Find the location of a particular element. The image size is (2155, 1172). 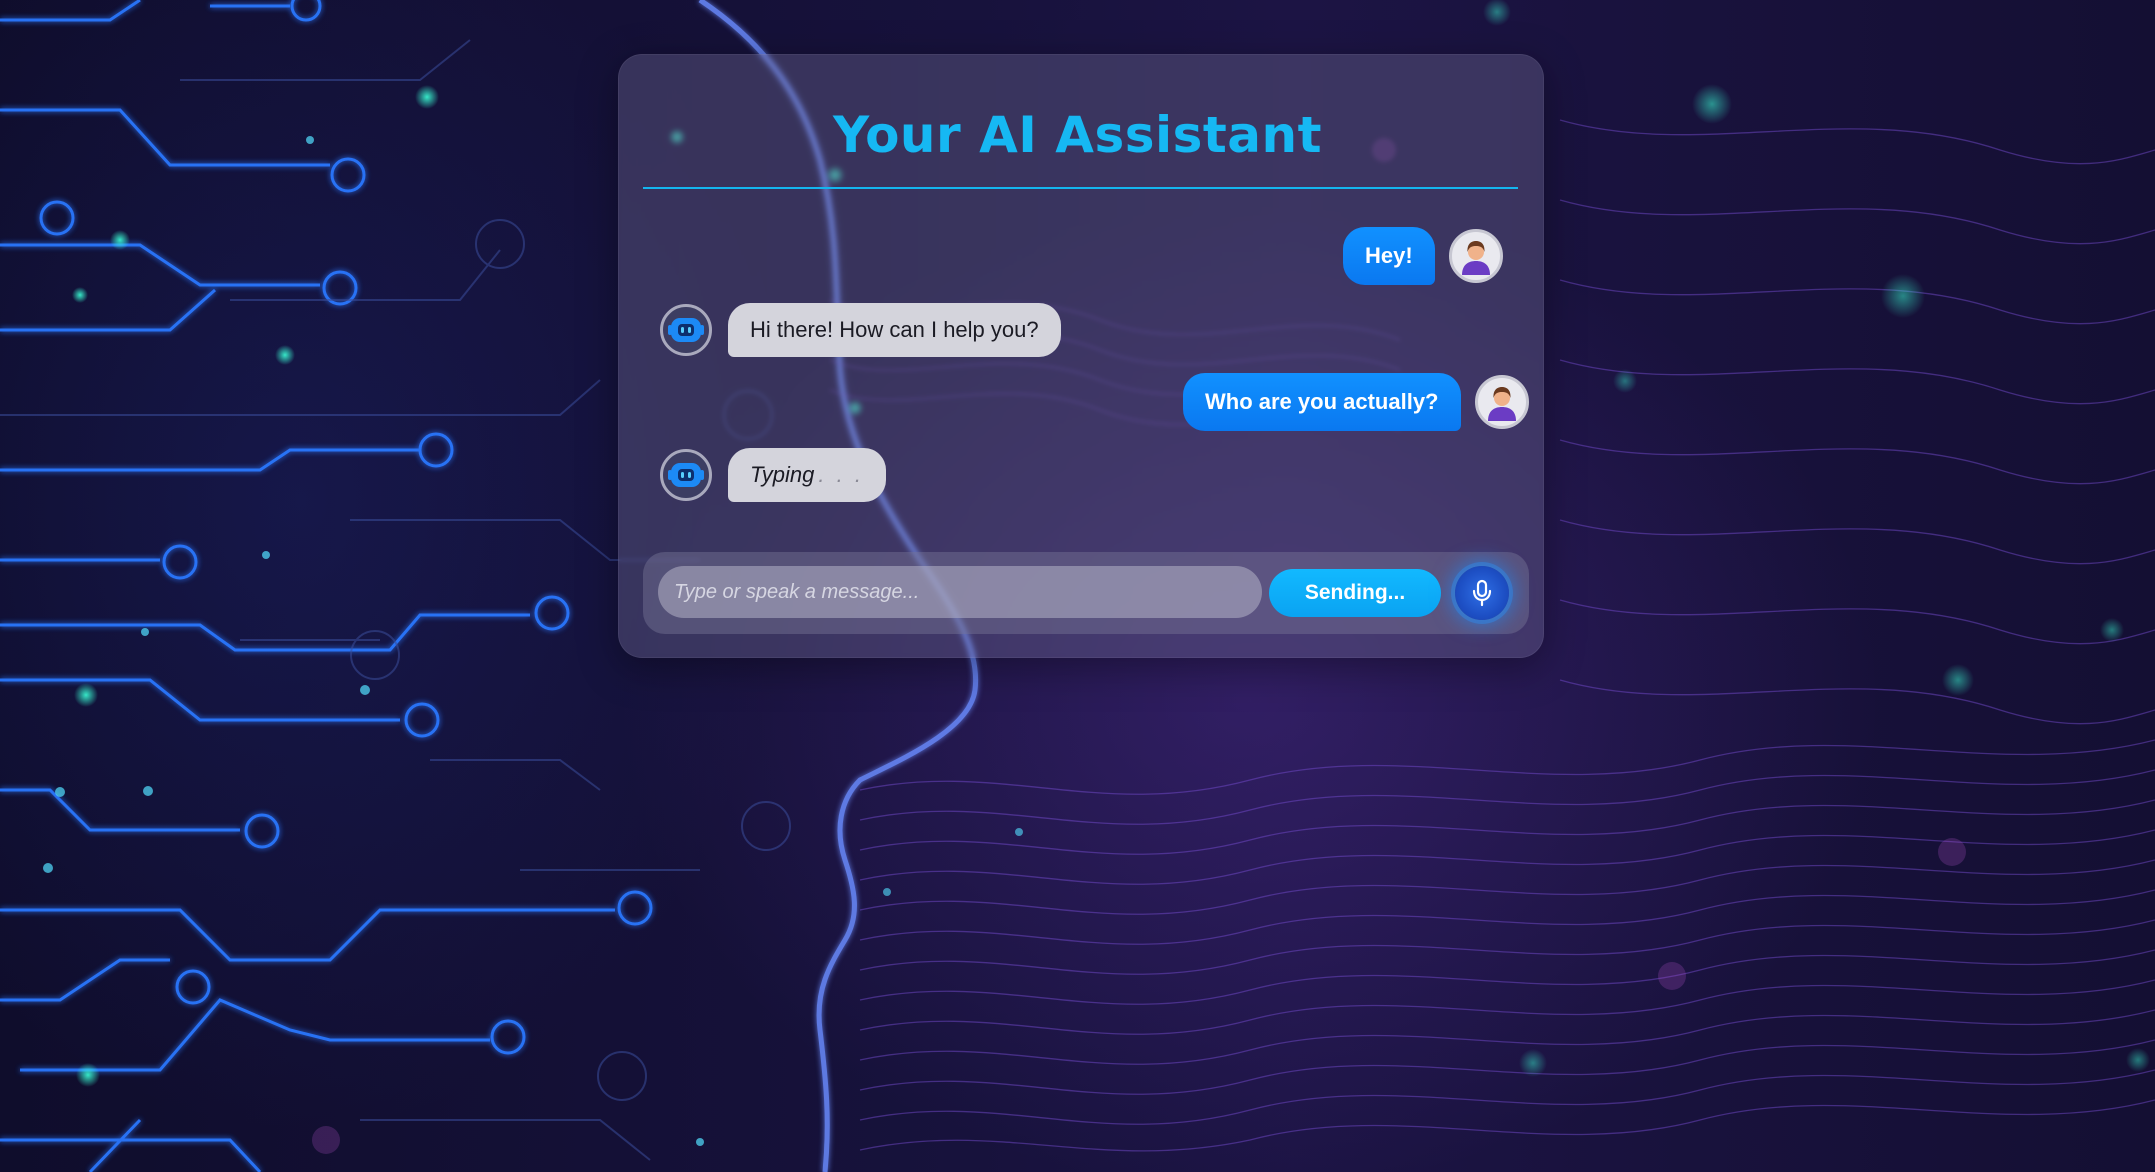

bot-message-bubble: Hi there! How can I help you? is located at coordinates (894, 330).